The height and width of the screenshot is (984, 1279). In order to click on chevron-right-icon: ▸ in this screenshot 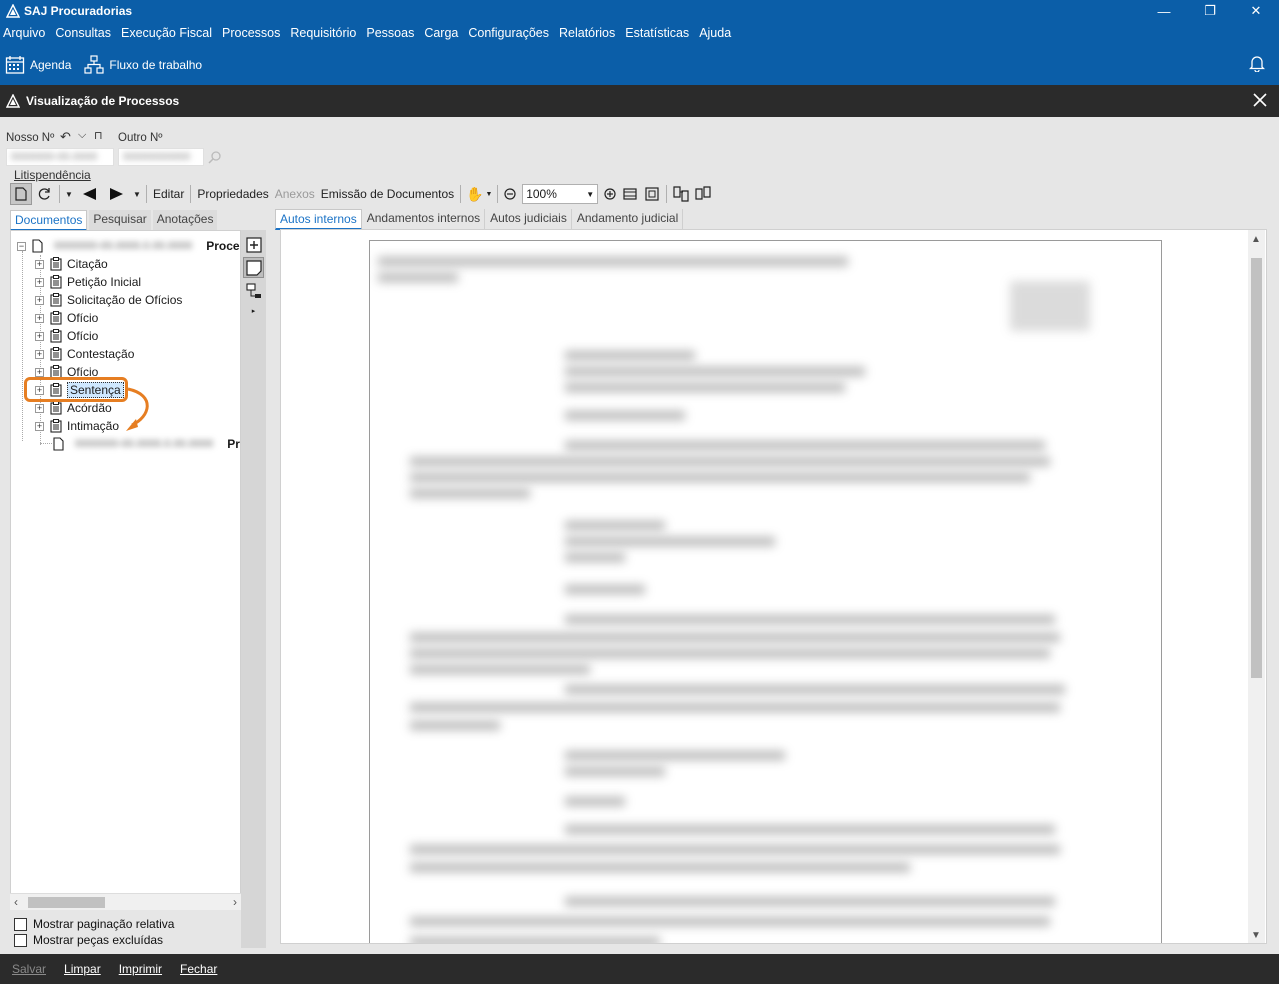, I will do `click(253, 310)`.